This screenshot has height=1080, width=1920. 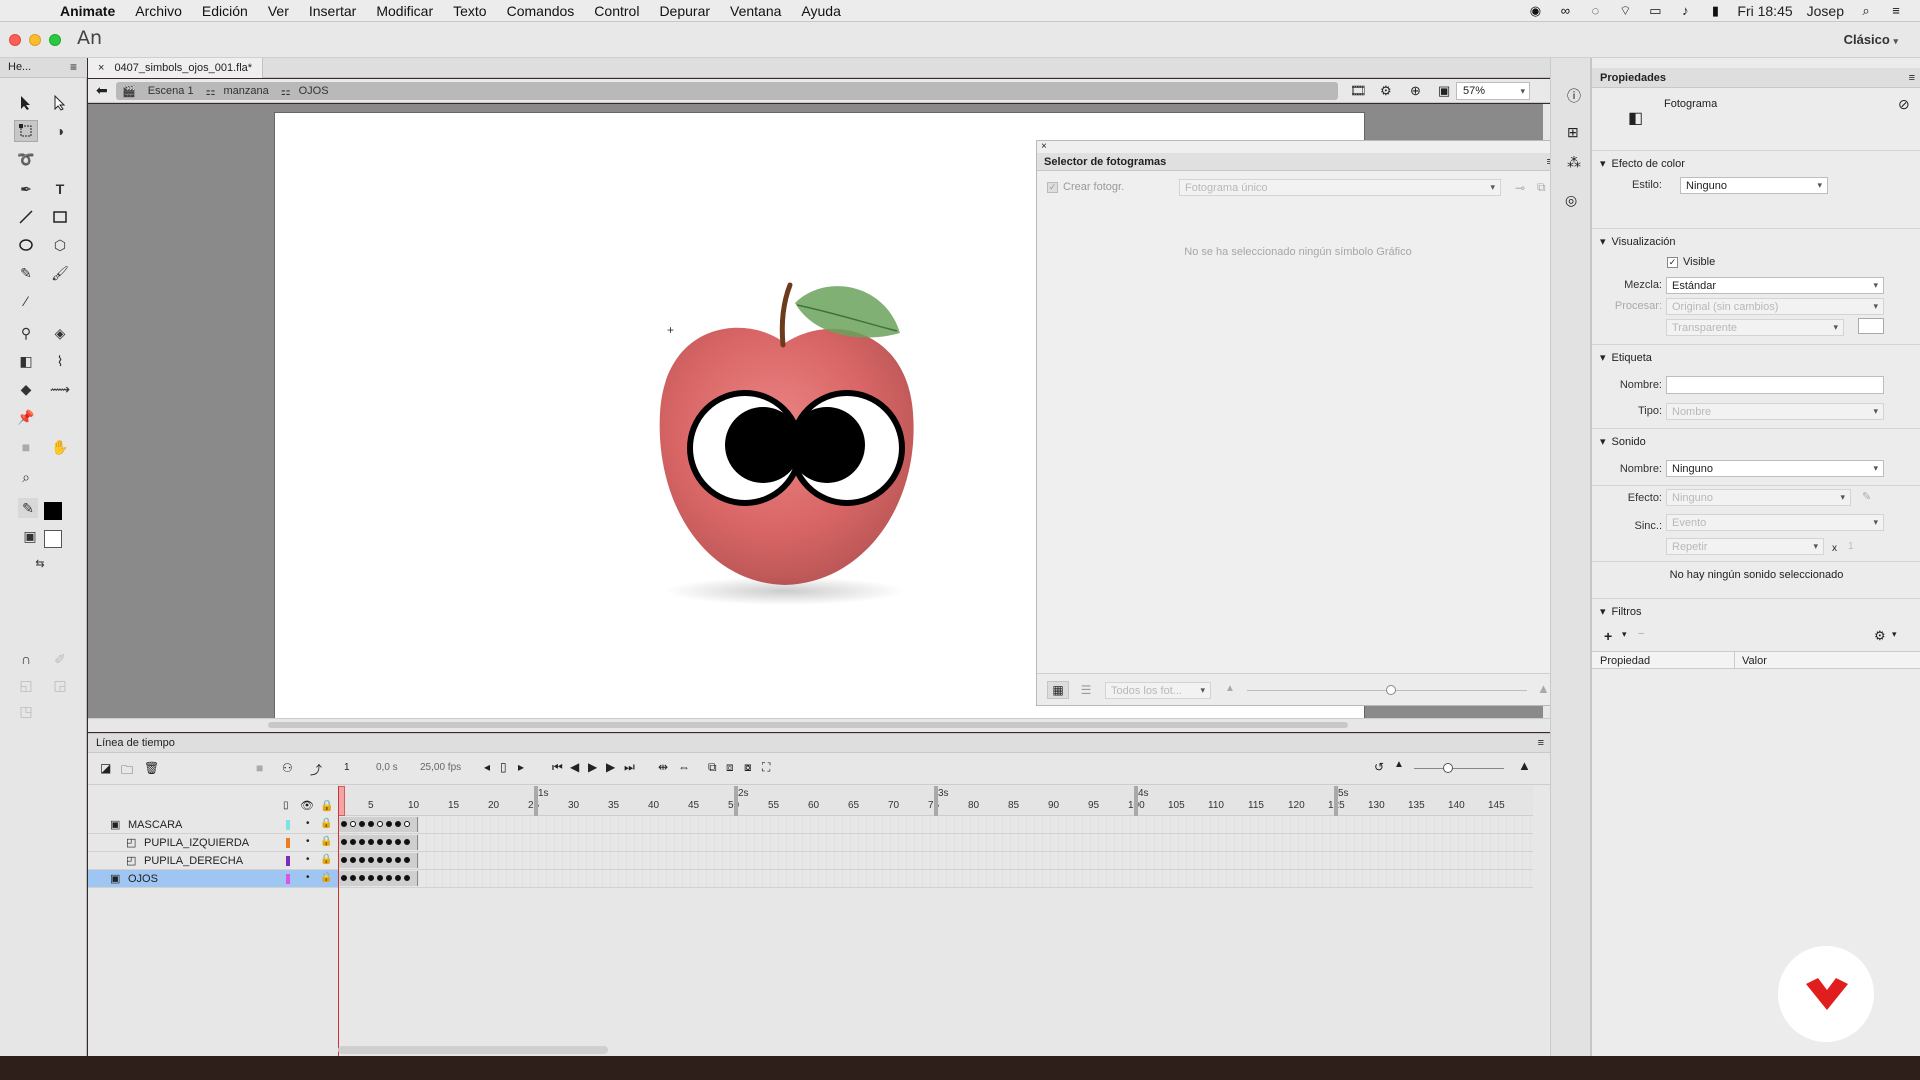 What do you see at coordinates (259, 768) in the screenshot?
I see `camera-toggle-icon: ■` at bounding box center [259, 768].